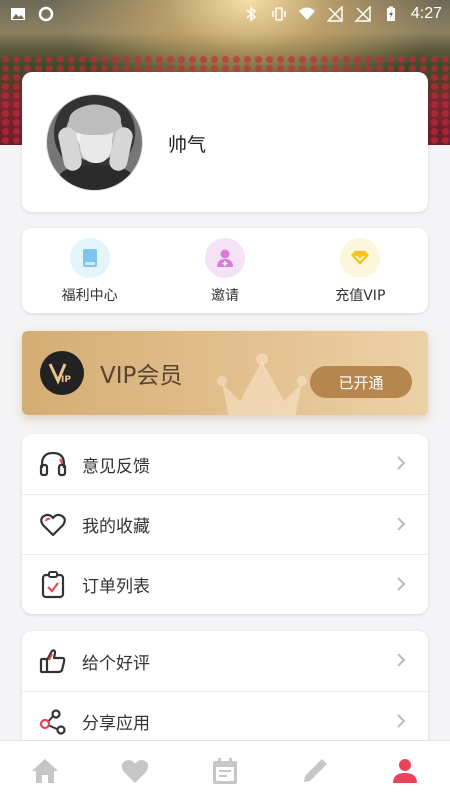 The image size is (450, 800). What do you see at coordinates (251, 14) in the screenshot?
I see `bluetooth-icon` at bounding box center [251, 14].